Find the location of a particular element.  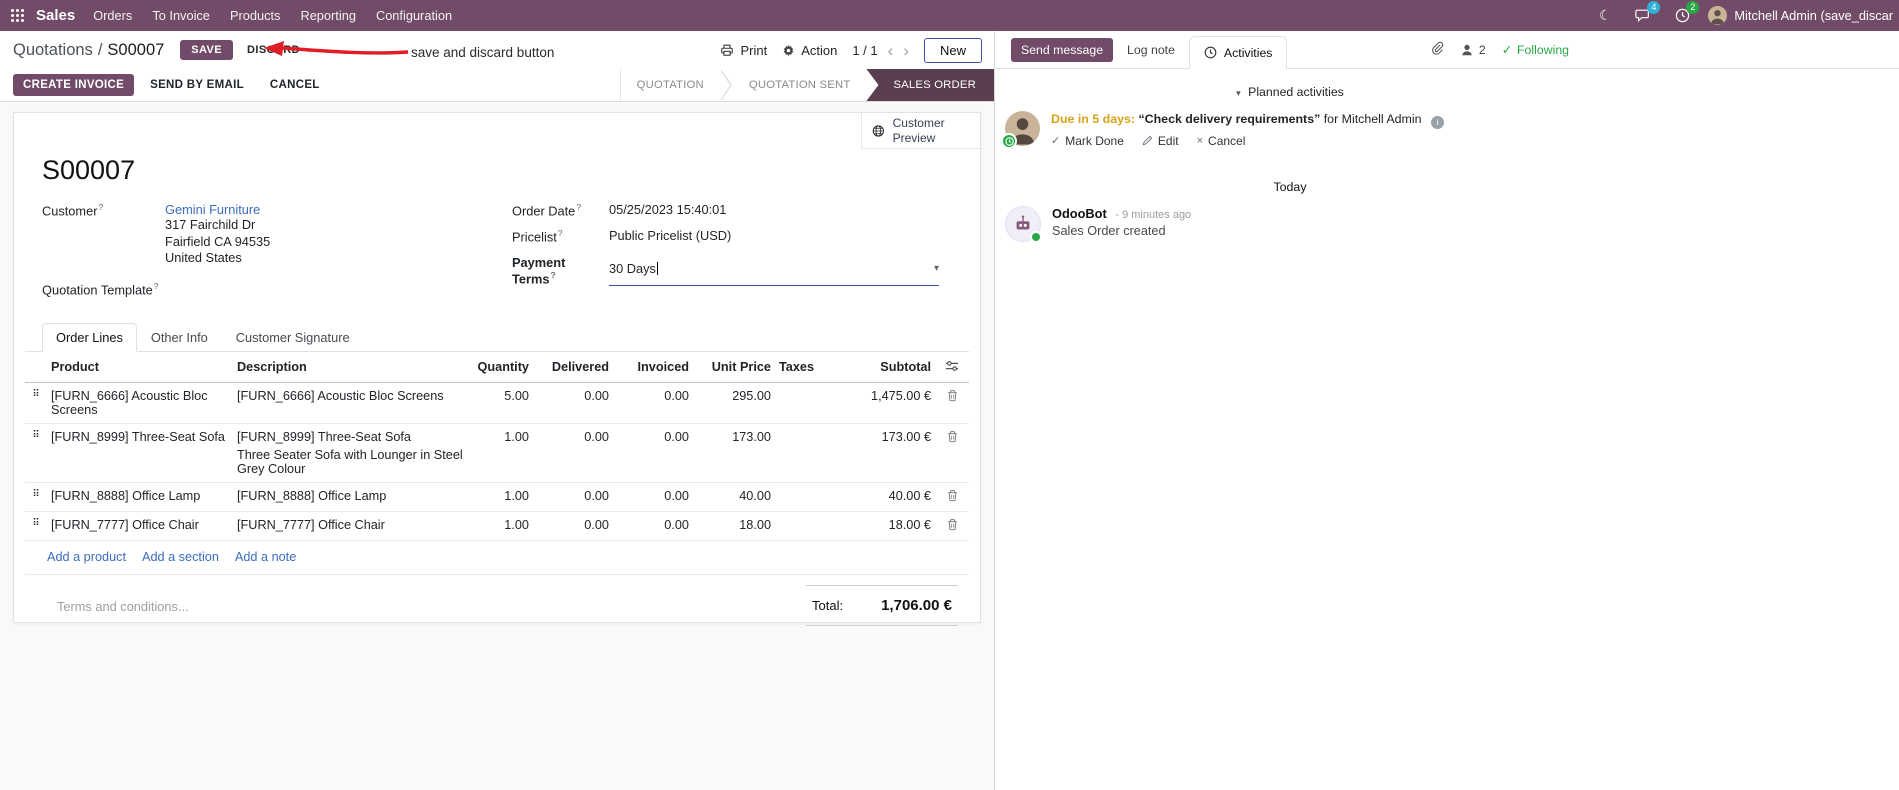

menu-configuration: Configuration is located at coordinates (414, 15).